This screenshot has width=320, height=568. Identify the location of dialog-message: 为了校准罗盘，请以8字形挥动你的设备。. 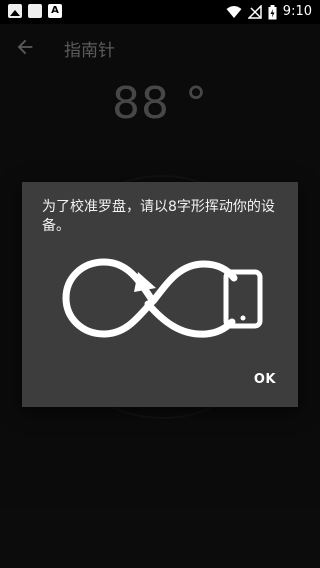
(158, 216).